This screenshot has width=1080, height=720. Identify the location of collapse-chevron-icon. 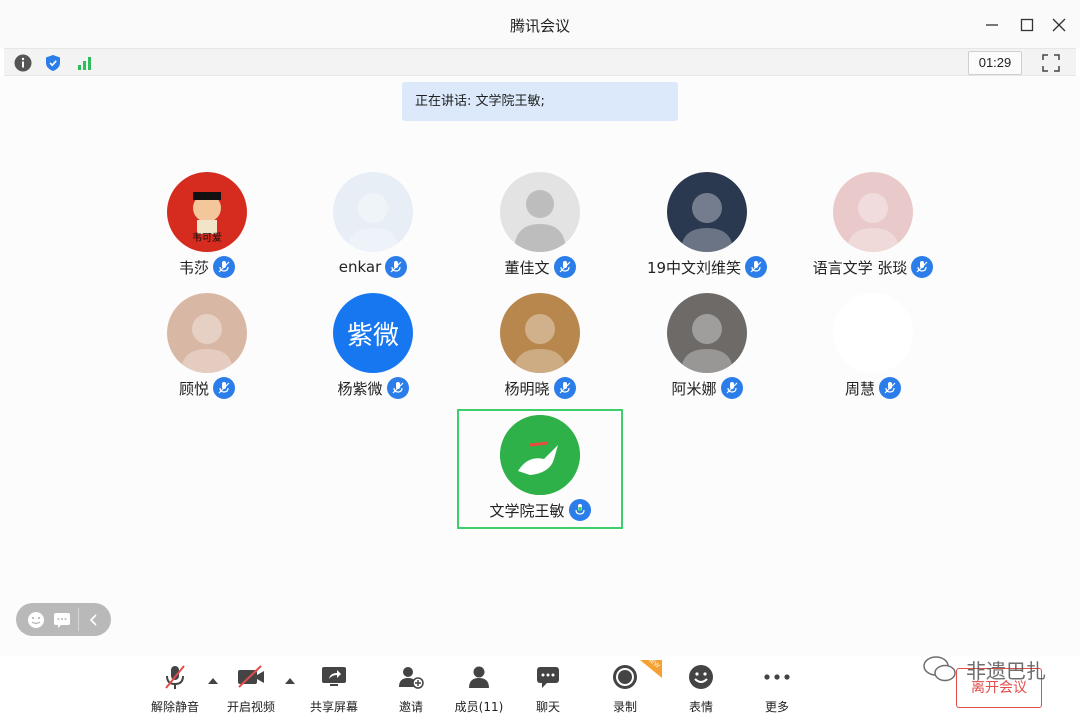
(94, 620).